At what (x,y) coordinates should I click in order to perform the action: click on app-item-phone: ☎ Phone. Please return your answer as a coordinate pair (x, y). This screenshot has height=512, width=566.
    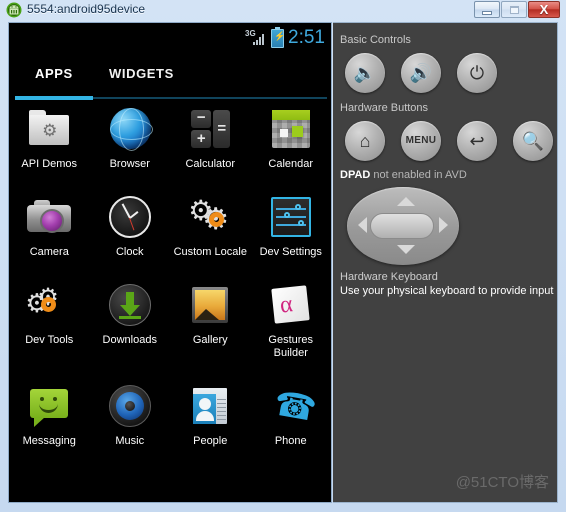
    Looking at the image, I should click on (291, 415).